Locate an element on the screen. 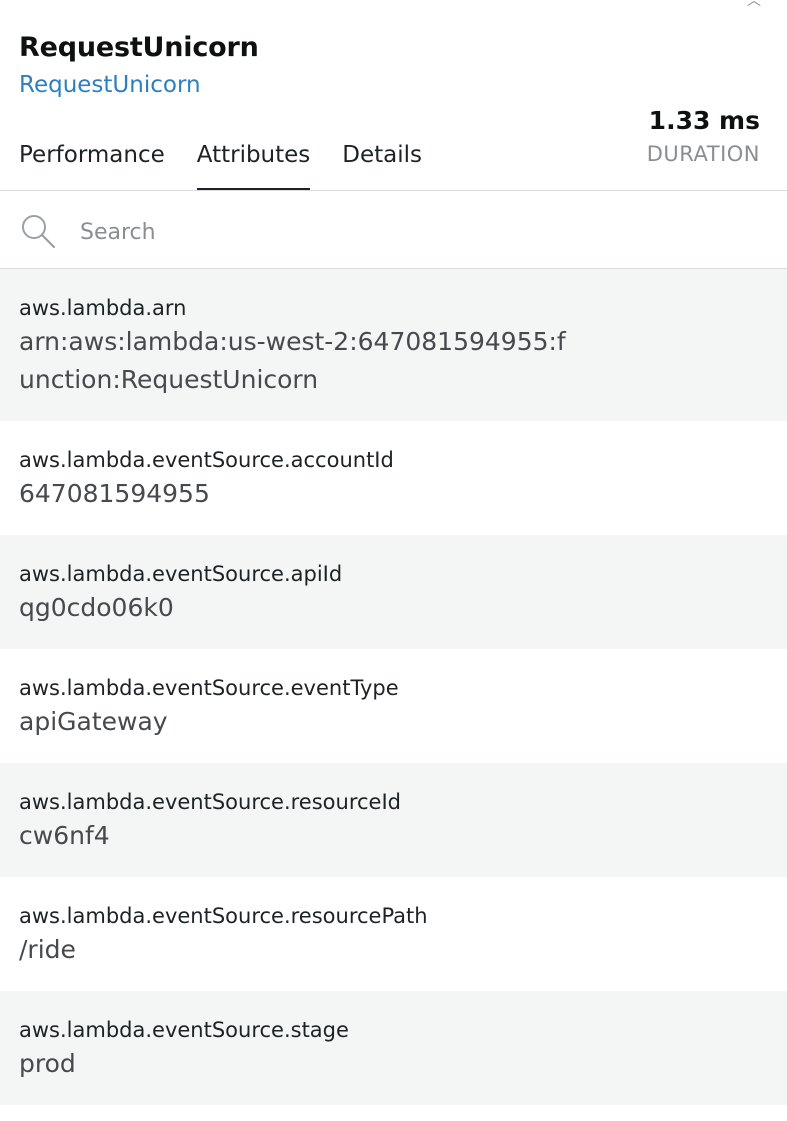  attribute-value: /ride is located at coordinates (47, 949).